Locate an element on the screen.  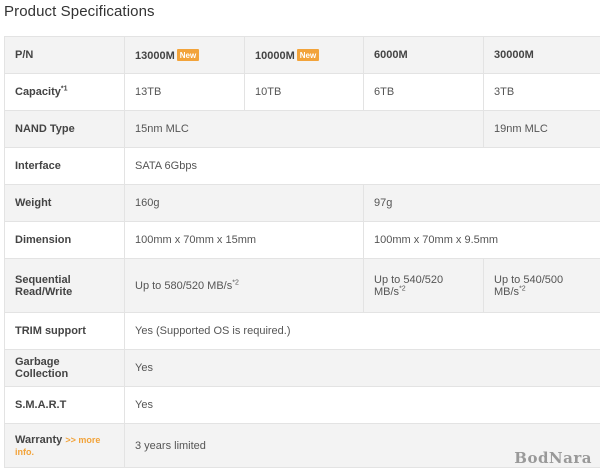
capacity-6000m: 6TB is located at coordinates (423, 92).